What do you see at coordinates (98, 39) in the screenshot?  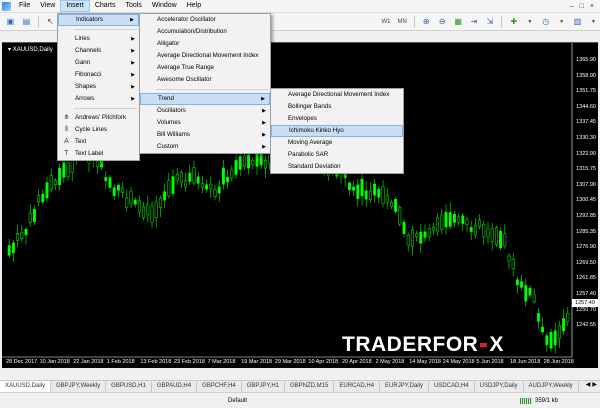 I see `menu-item-lines: Lines ▶` at bounding box center [98, 39].